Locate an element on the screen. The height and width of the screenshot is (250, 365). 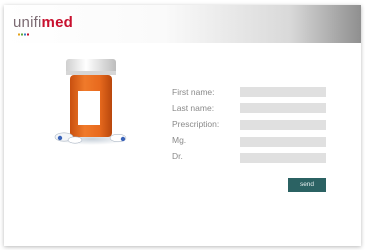
brand-logo: unifimed is located at coordinates (43, 23).